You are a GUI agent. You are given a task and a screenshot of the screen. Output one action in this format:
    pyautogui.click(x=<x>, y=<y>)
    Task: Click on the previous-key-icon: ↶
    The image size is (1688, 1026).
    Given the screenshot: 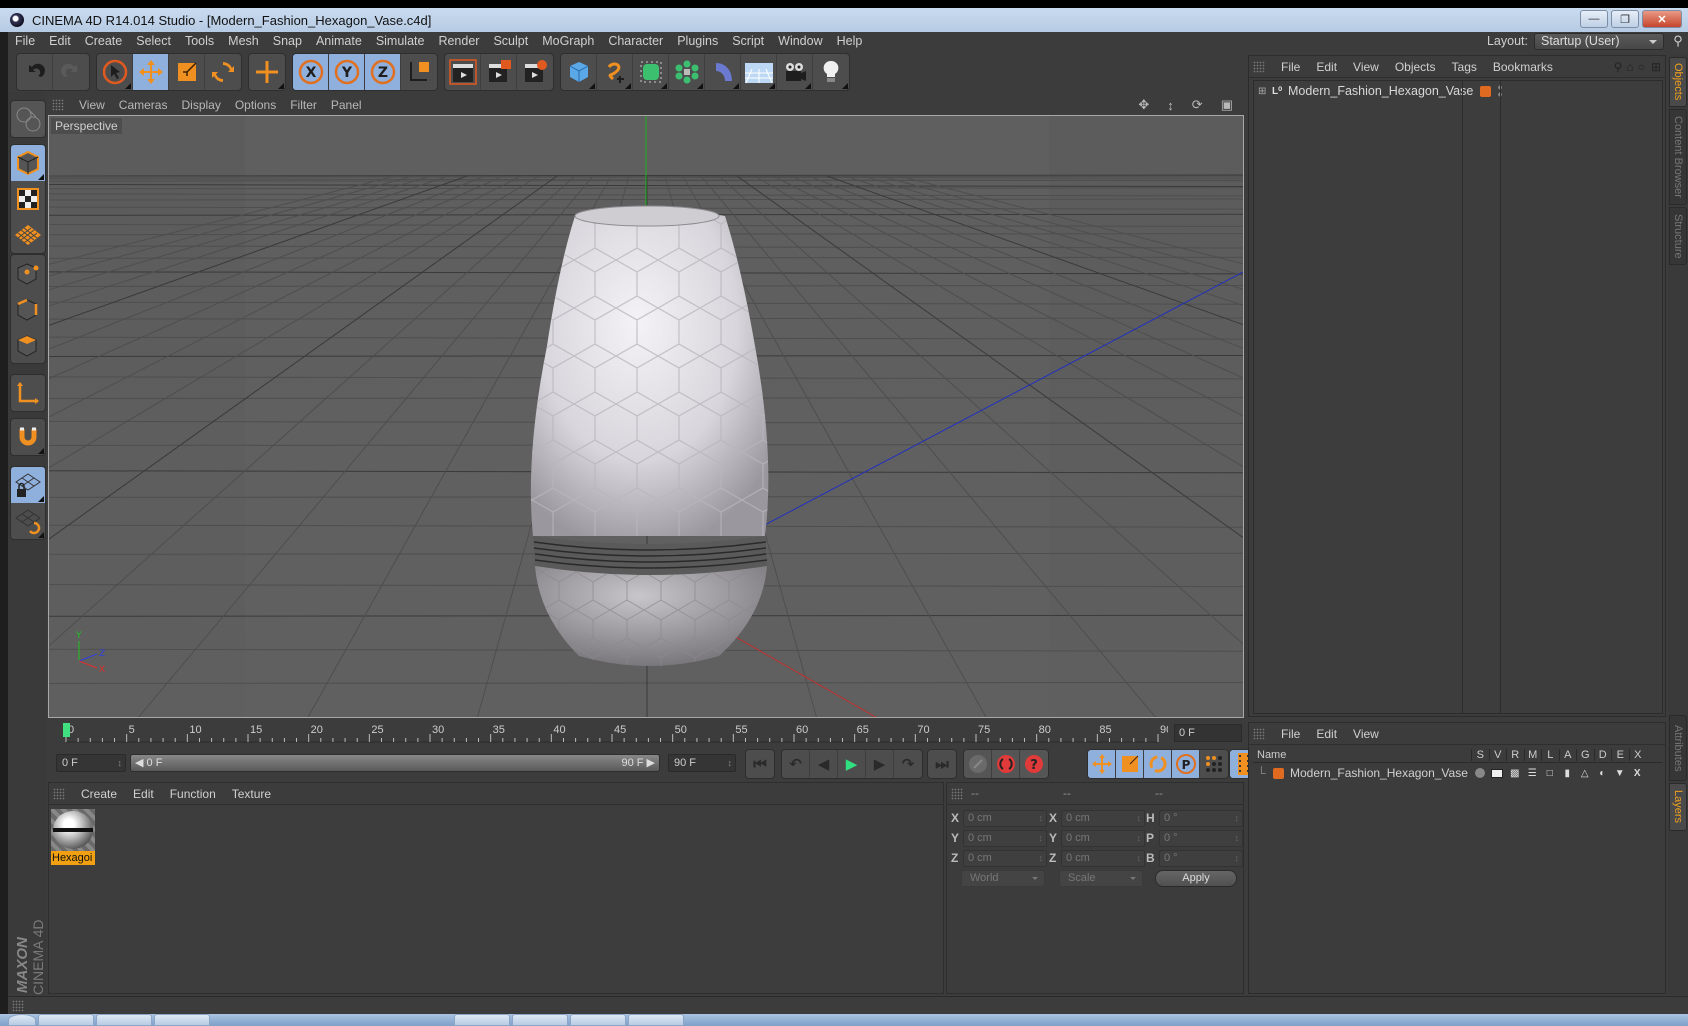 What is the action you would take?
    pyautogui.click(x=796, y=764)
    